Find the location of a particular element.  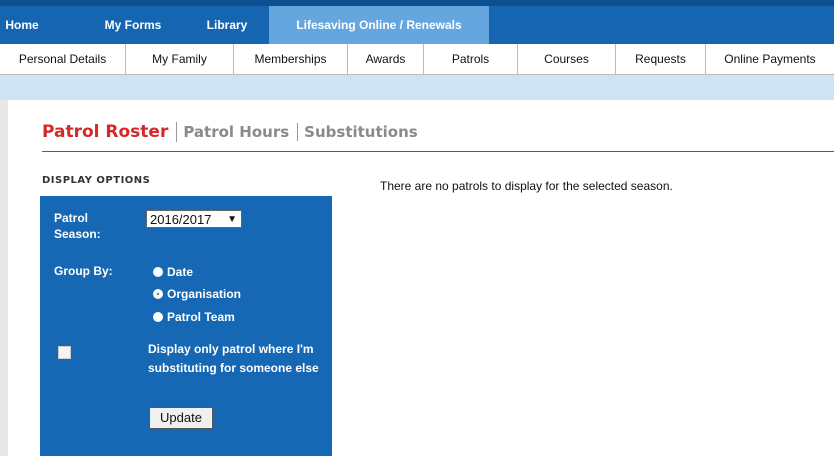

season-select: 2016/2017 ▼ is located at coordinates (194, 219).